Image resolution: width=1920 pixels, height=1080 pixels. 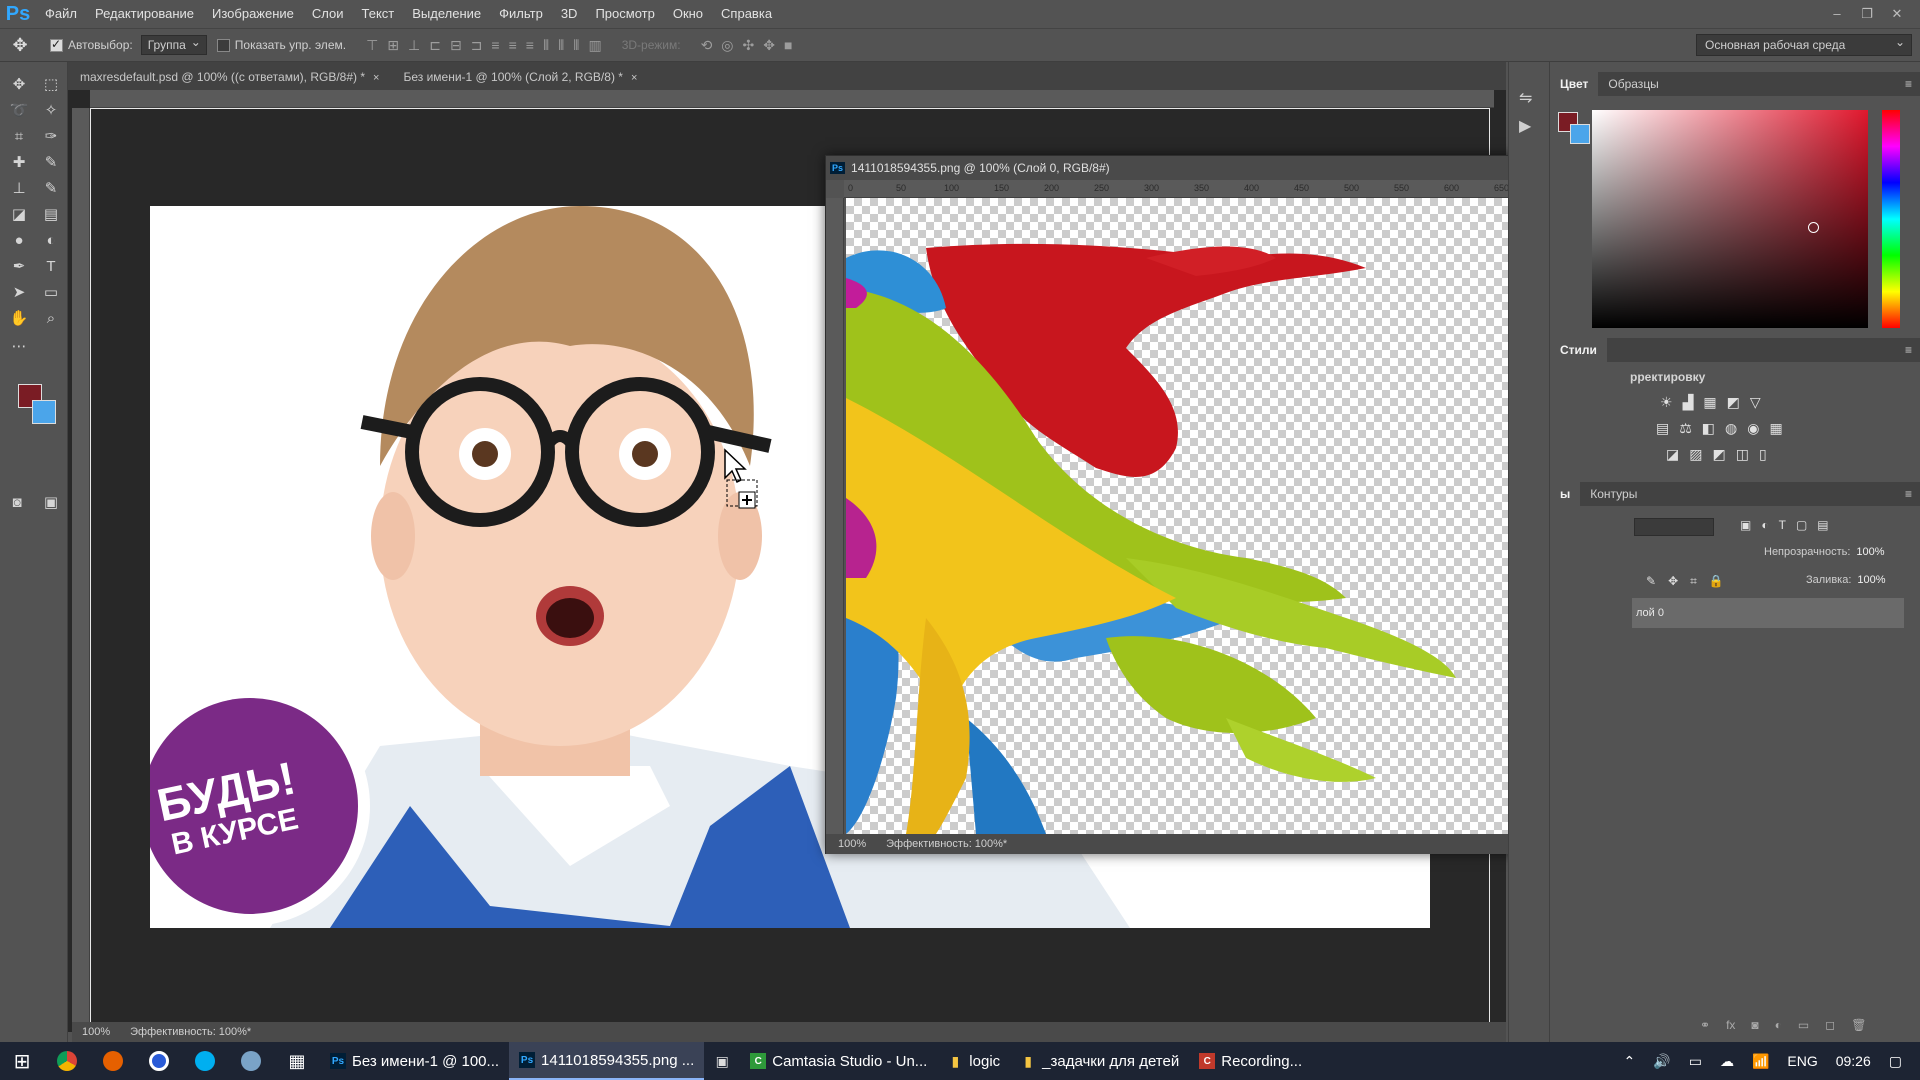 What do you see at coordinates (1630, 1061) in the screenshot?
I see `tray-chevron-icon: ⌃` at bounding box center [1630, 1061].